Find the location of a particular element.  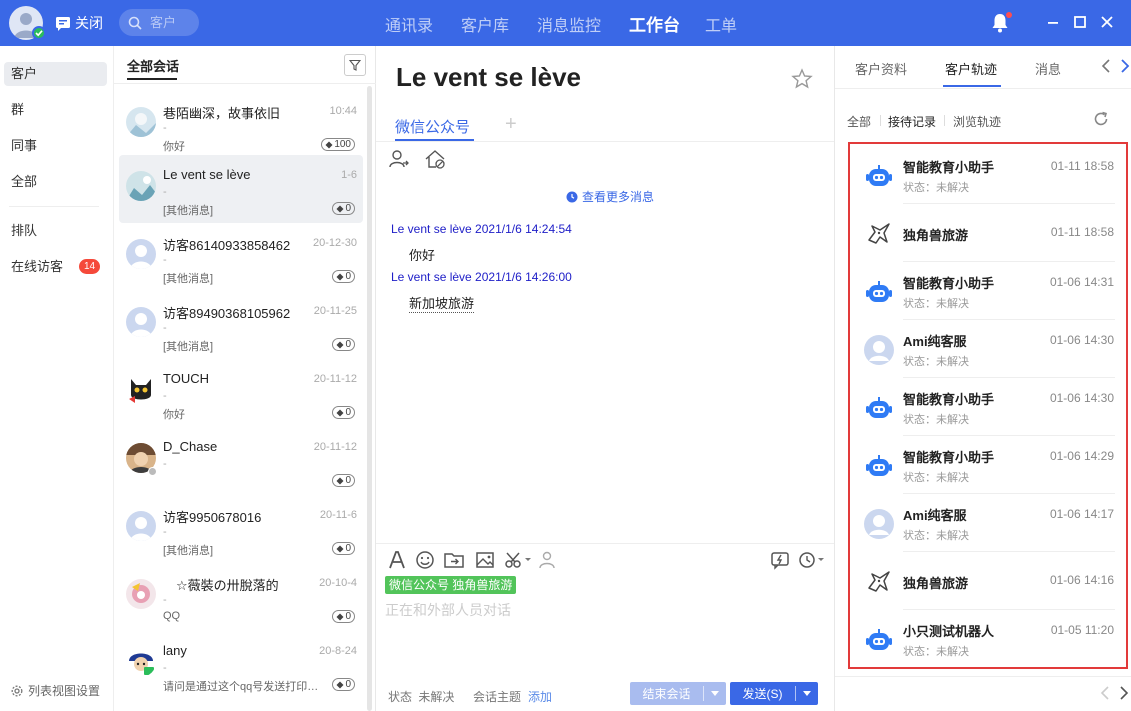

conversation-list-scrollbar is located at coordinates (369, 398).